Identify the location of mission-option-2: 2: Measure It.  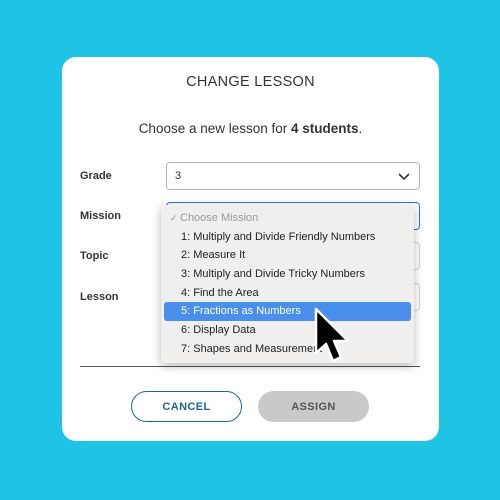
(287, 255).